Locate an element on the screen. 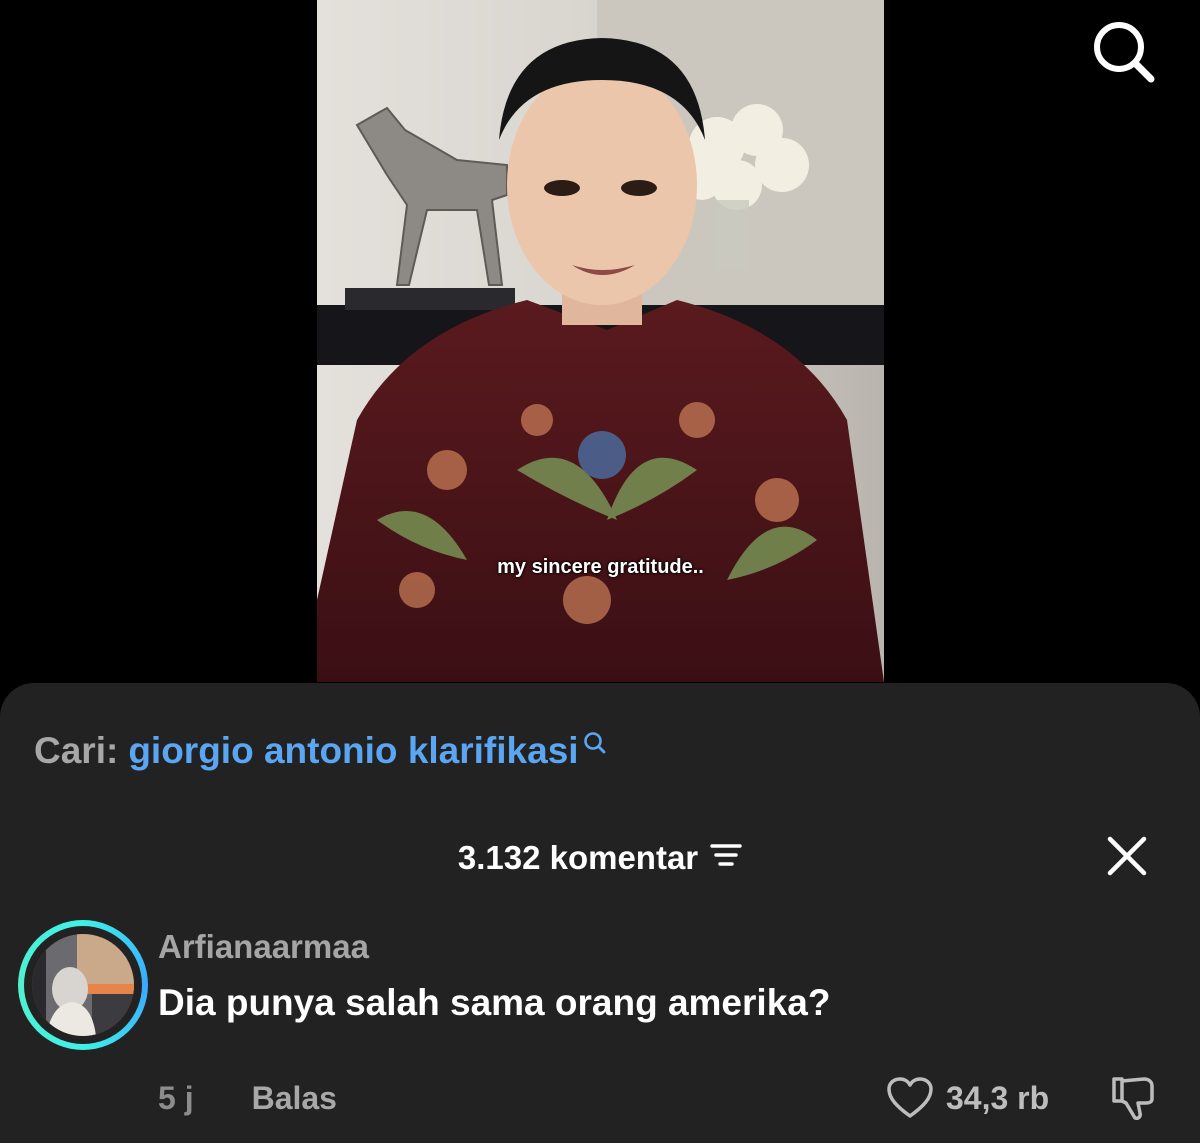 The image size is (1200, 1143). search-suggestion: Cari: giorgio antonio klarifikasi is located at coordinates (321, 751).